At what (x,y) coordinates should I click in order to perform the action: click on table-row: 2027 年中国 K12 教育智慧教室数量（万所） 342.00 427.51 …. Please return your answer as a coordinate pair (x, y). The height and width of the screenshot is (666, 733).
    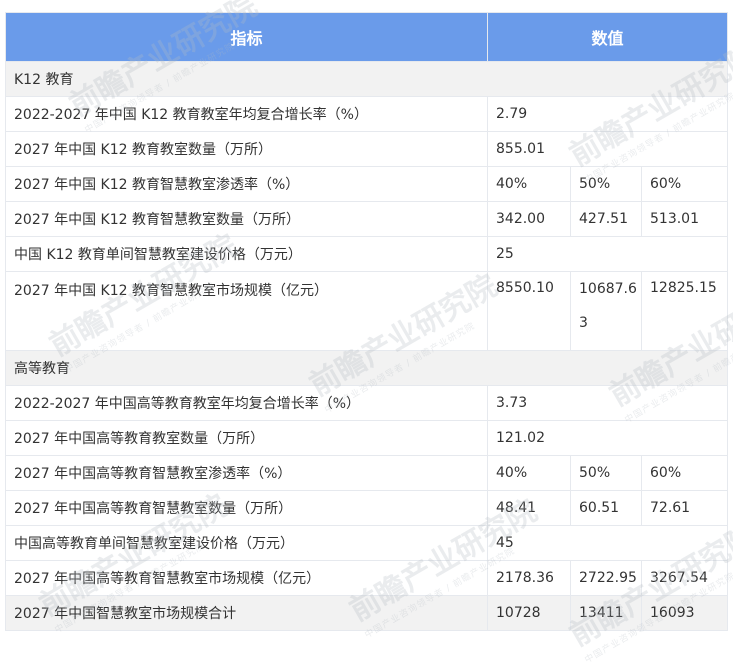
    Looking at the image, I should click on (367, 219).